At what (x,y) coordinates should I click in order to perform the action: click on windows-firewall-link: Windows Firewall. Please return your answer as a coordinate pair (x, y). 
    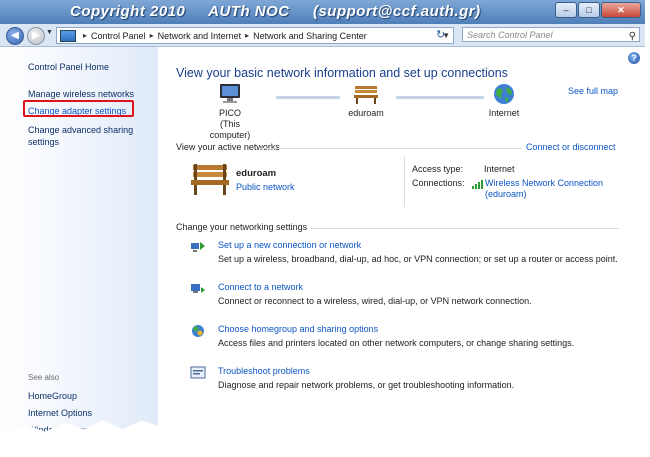
    Looking at the image, I should click on (63, 429).